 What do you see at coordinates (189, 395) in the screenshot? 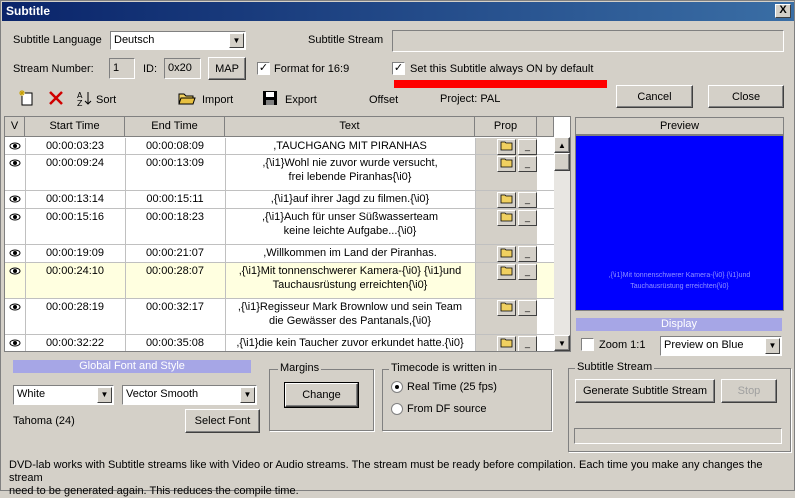
I see `font-style-select: Vector Smooth ▼` at bounding box center [189, 395].